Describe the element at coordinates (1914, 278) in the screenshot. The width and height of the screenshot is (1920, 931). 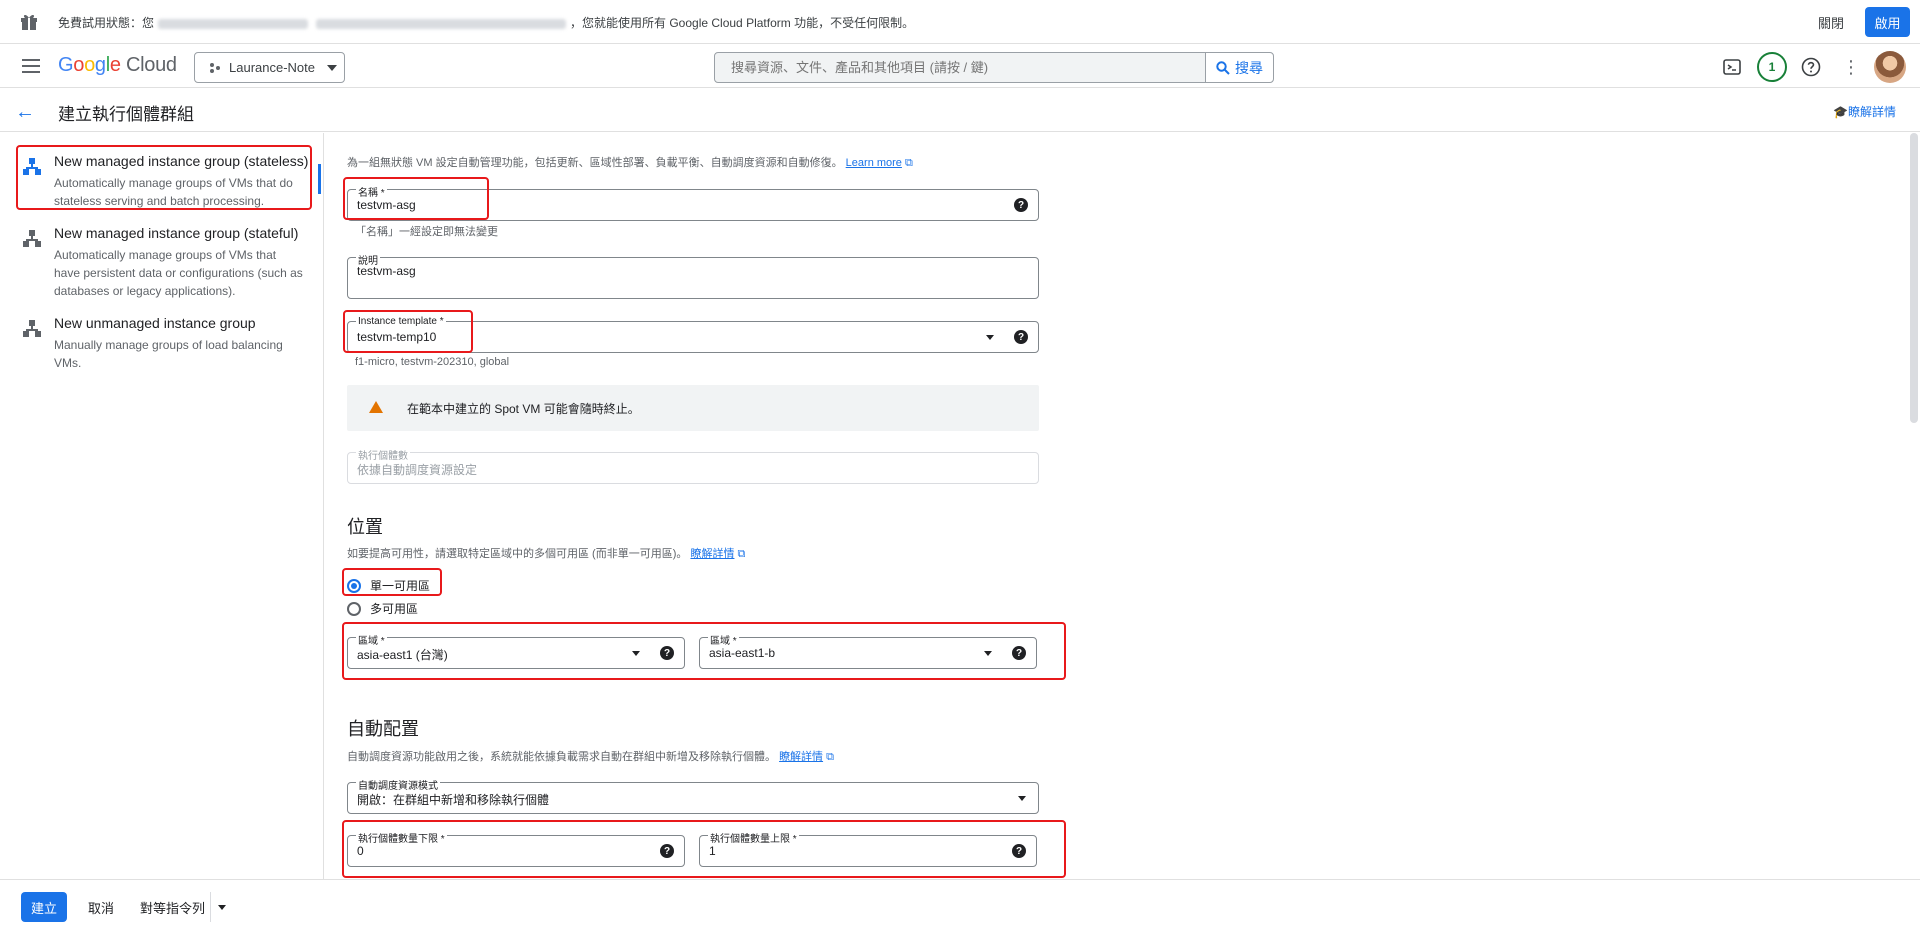
I see `scrollbar` at that location.